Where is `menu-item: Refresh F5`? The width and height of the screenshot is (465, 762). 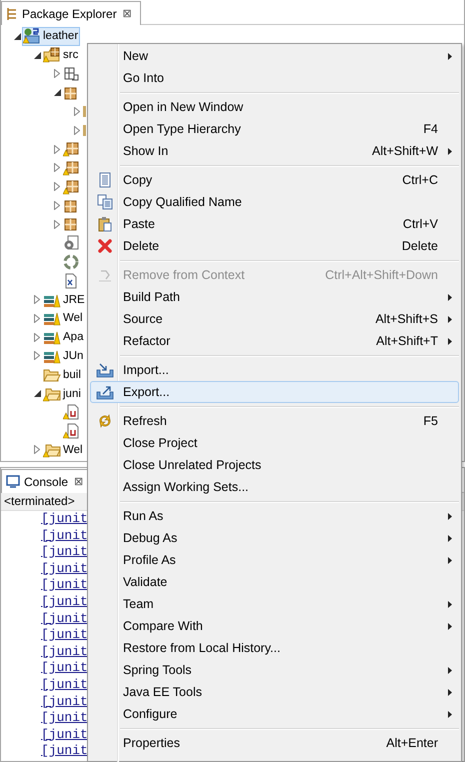 menu-item: Refresh F5 is located at coordinates (274, 421).